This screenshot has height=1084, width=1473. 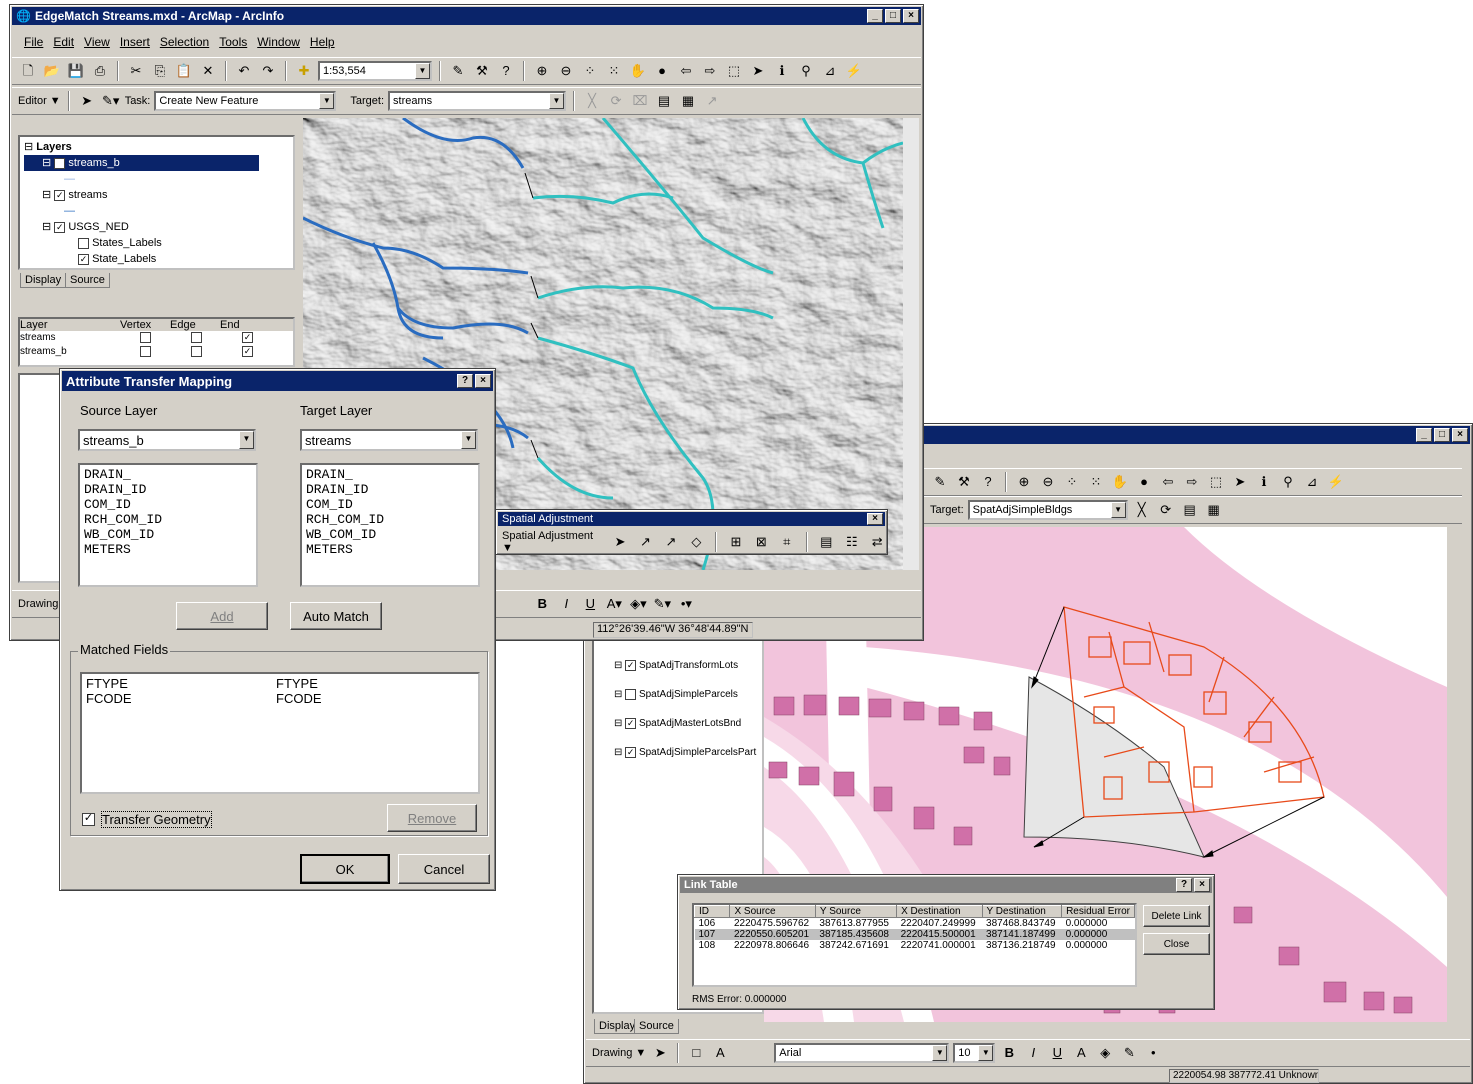 What do you see at coordinates (670, 542) in the screenshot?
I see `modify-link-icon: ↗` at bounding box center [670, 542].